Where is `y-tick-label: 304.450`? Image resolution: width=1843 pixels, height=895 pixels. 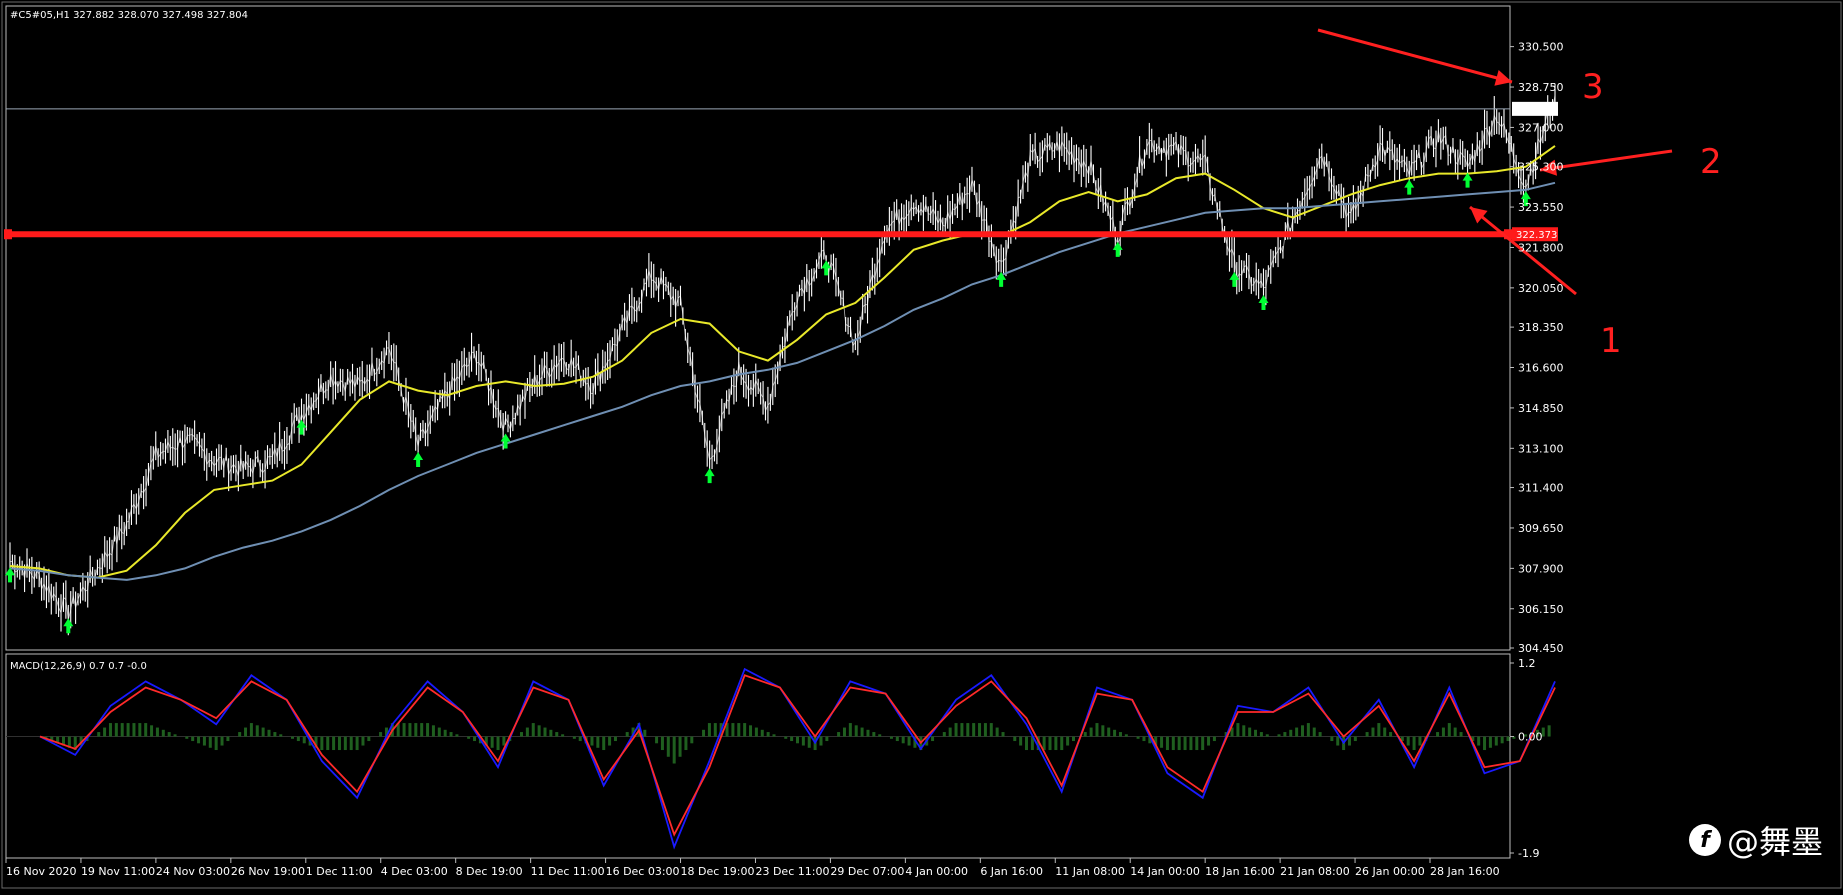 y-tick-label: 304.450 is located at coordinates (1541, 648).